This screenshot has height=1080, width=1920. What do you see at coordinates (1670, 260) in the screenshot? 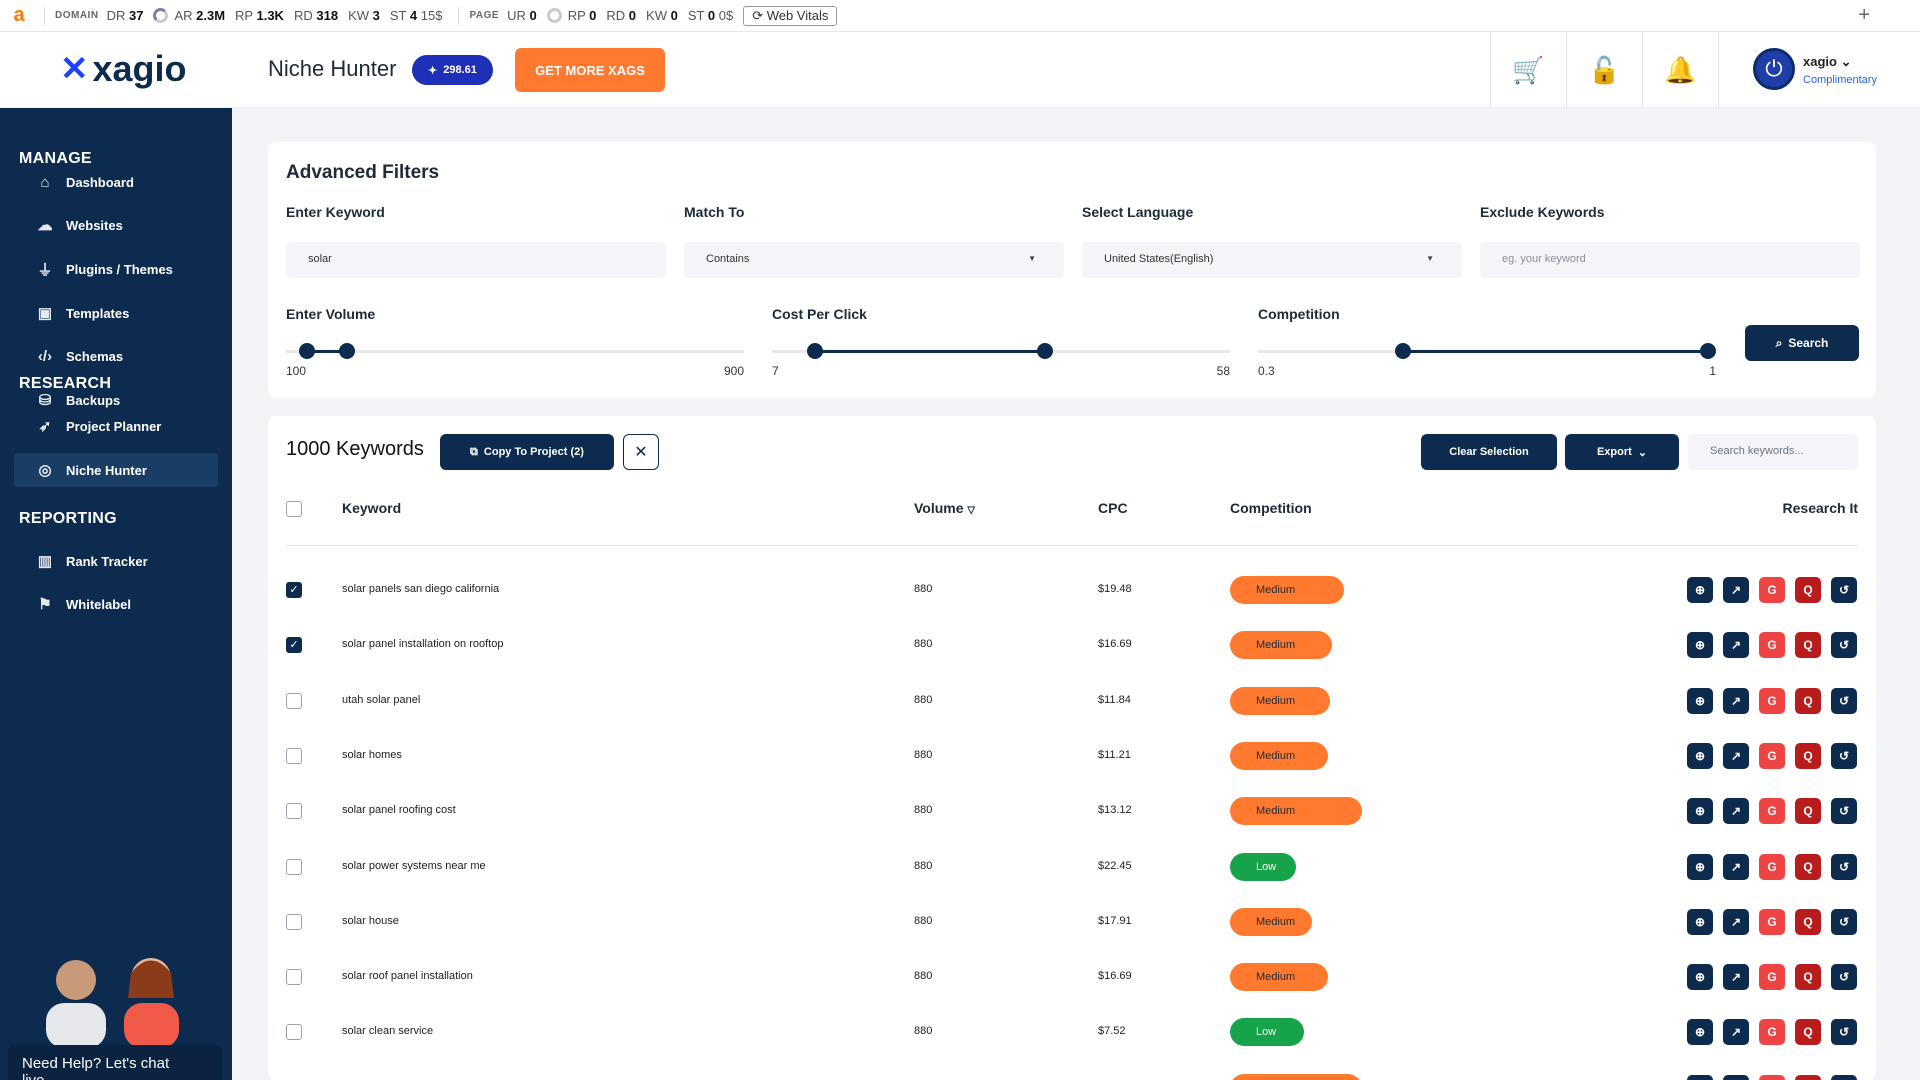
I see `exclude-keywords-input: eg. your keyword` at bounding box center [1670, 260].